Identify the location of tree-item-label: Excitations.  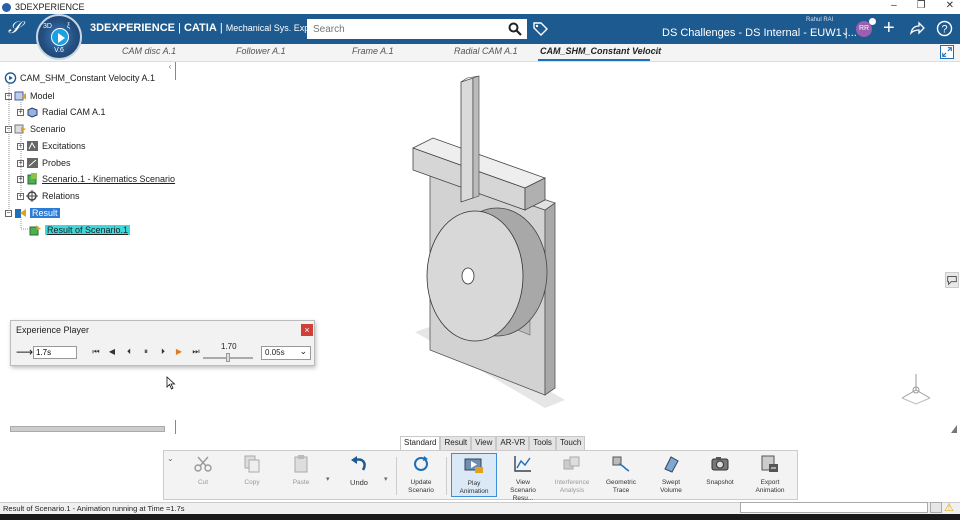
(64, 146).